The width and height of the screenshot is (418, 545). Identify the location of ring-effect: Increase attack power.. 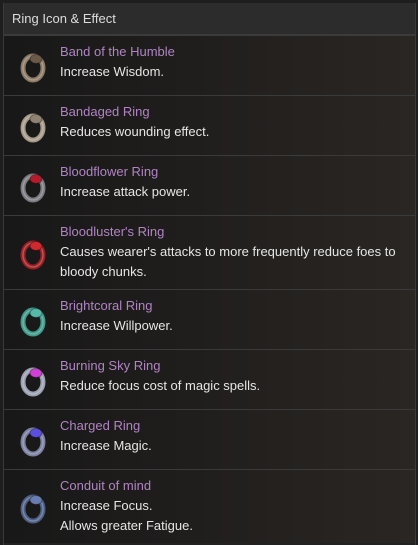
(125, 191).